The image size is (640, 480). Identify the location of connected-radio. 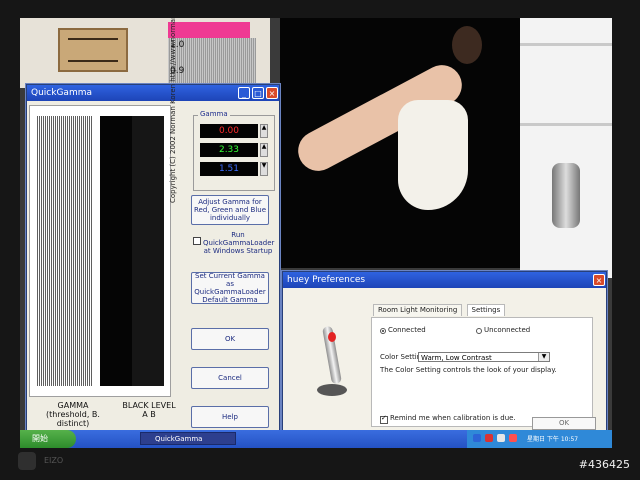
(383, 331).